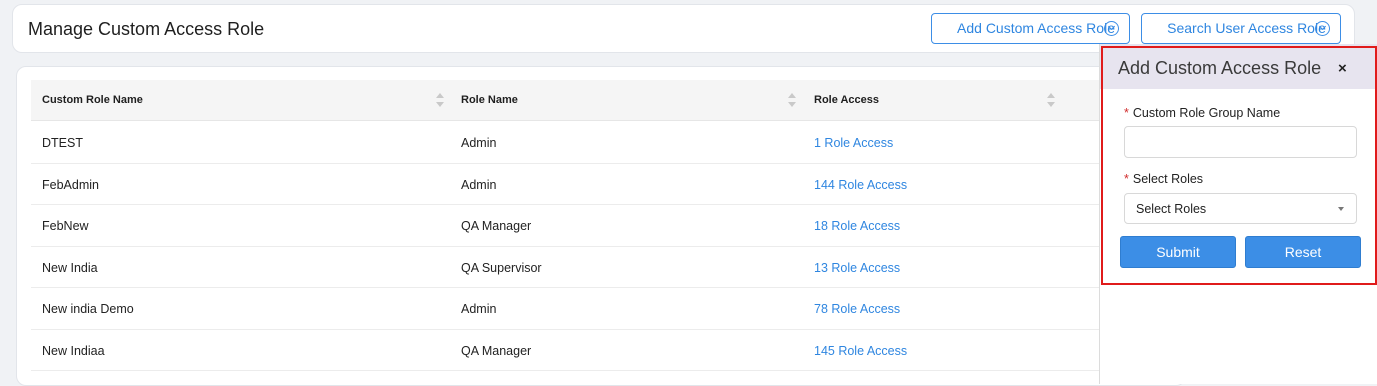 Image resolution: width=1377 pixels, height=386 pixels. I want to click on column-header-role-name: Role Name, so click(489, 100).